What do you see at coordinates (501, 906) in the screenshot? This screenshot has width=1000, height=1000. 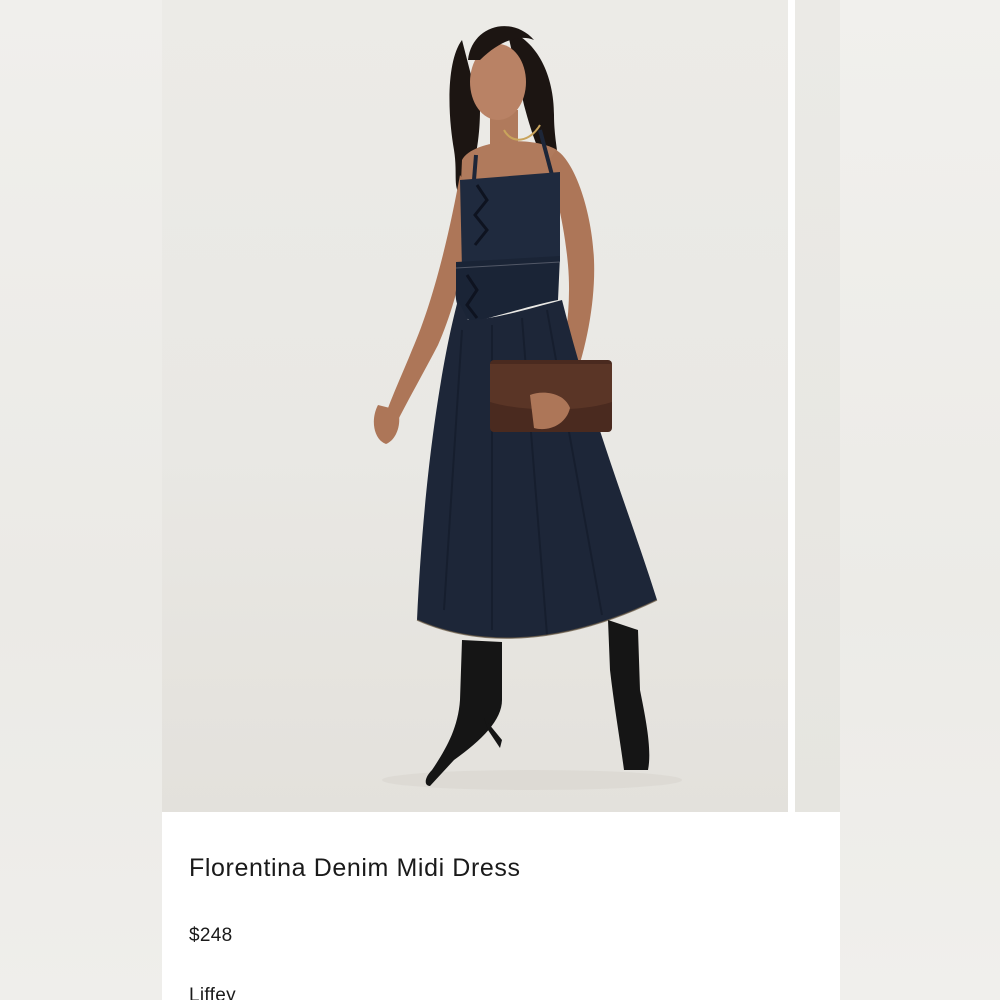 I see `product-info: Florentina Denim Midi Dress $248 Liffey` at bounding box center [501, 906].